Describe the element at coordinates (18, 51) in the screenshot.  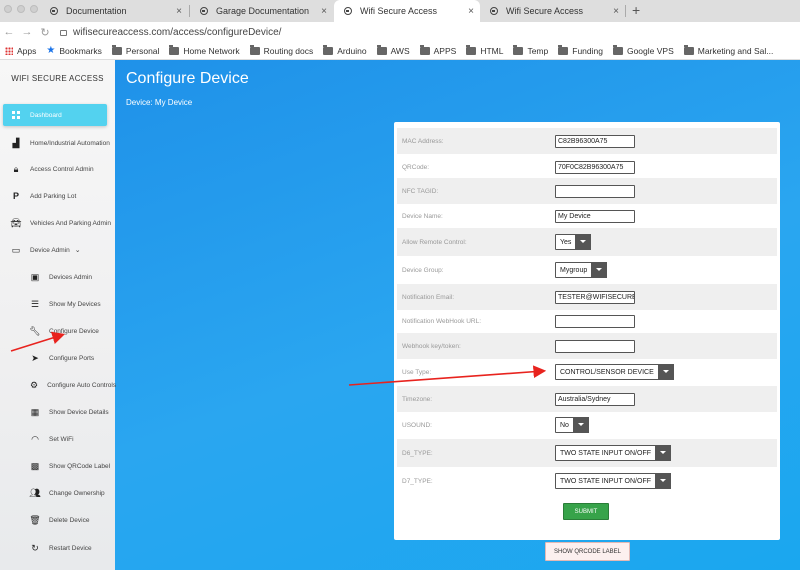
I see `bookmark-apps: Apps` at that location.